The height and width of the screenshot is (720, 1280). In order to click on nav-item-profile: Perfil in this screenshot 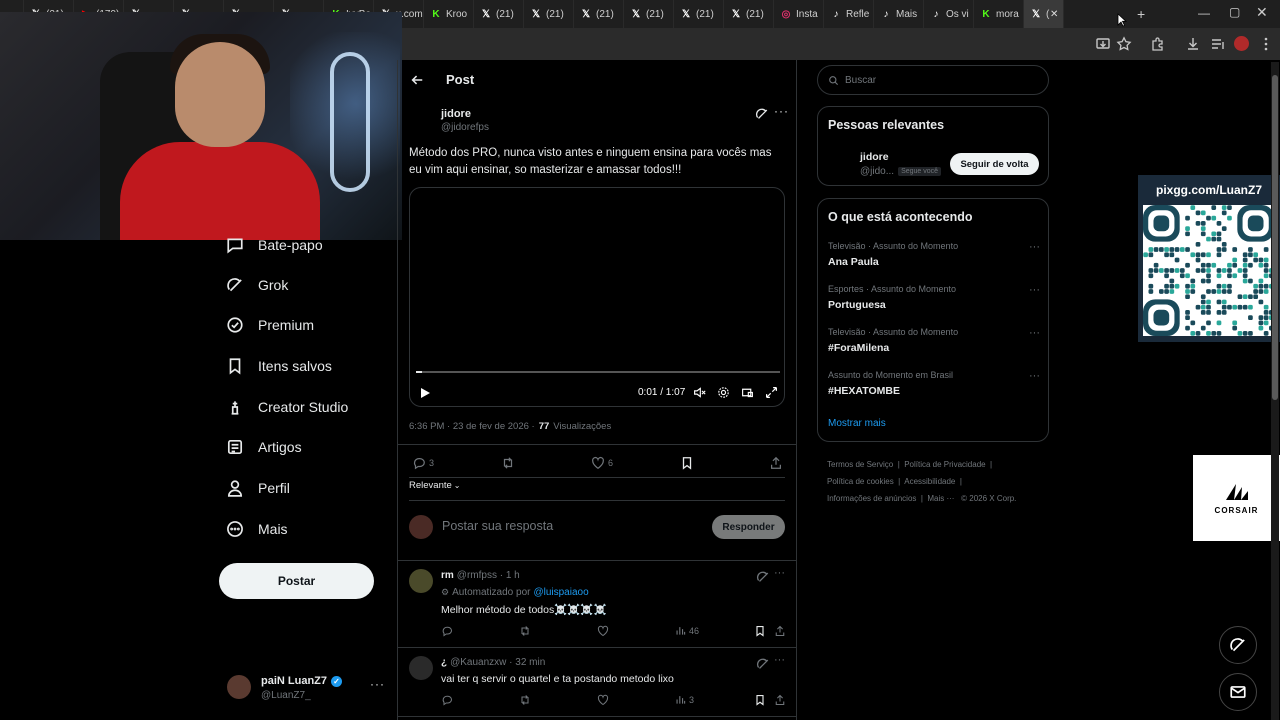, I will do `click(258, 488)`.